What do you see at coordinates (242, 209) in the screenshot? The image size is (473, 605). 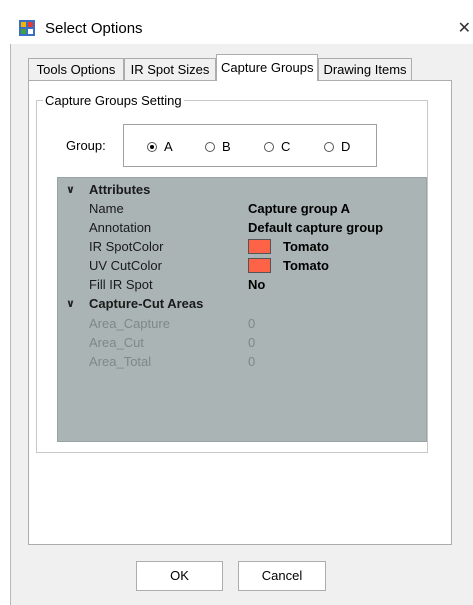 I see `property-row-name: Name Capture group A` at bounding box center [242, 209].